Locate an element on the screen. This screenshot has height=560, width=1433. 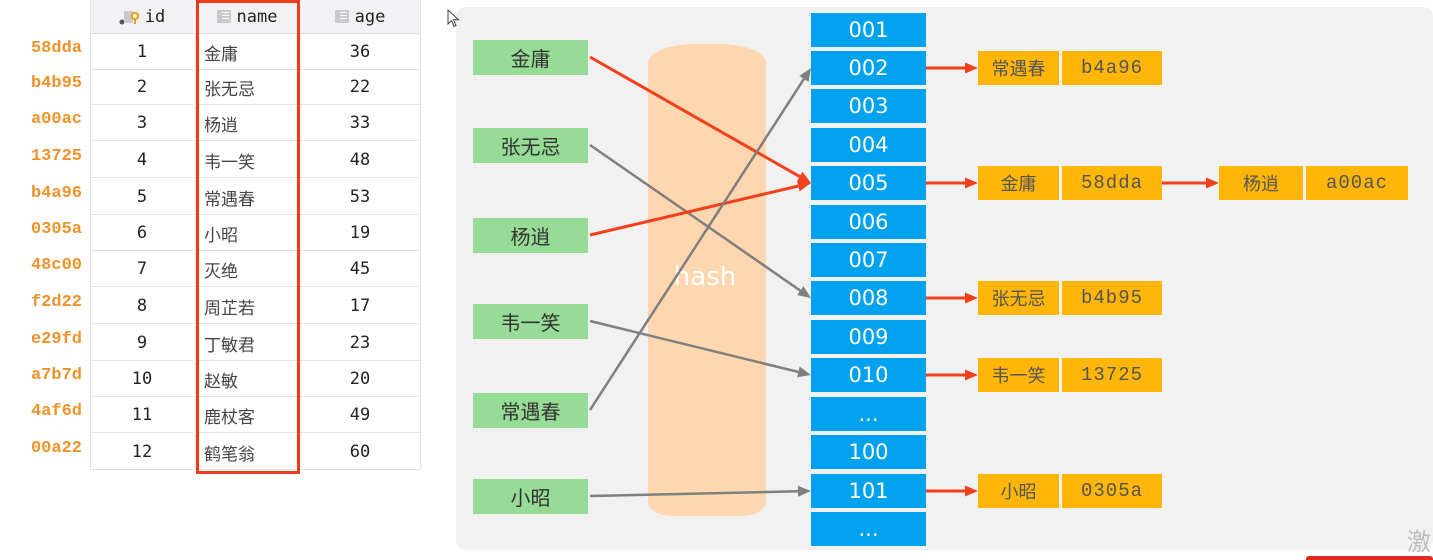
watermark: 激 is located at coordinates (1419, 542).